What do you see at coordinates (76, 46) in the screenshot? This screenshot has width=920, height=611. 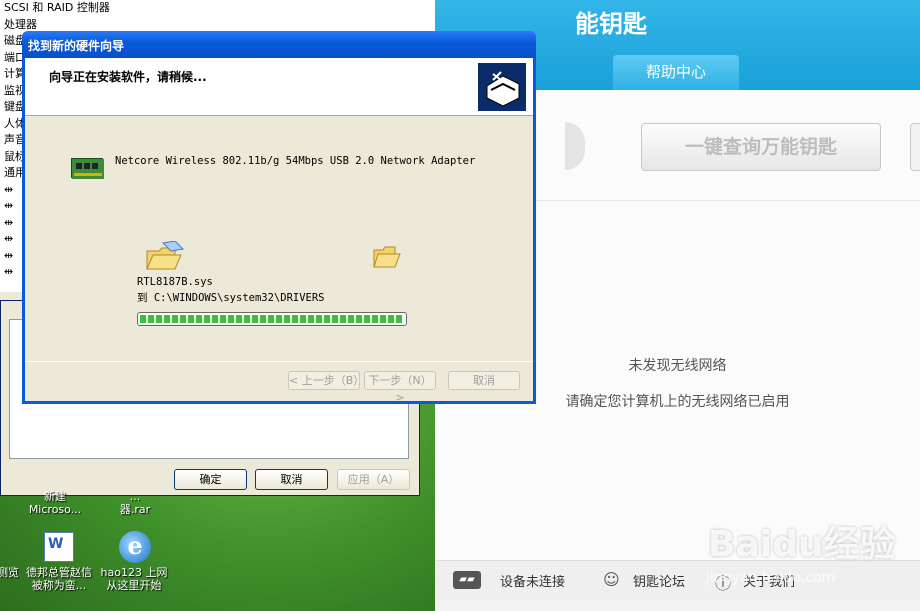 I see `wizard-title: 找到新的硬件向导` at bounding box center [76, 46].